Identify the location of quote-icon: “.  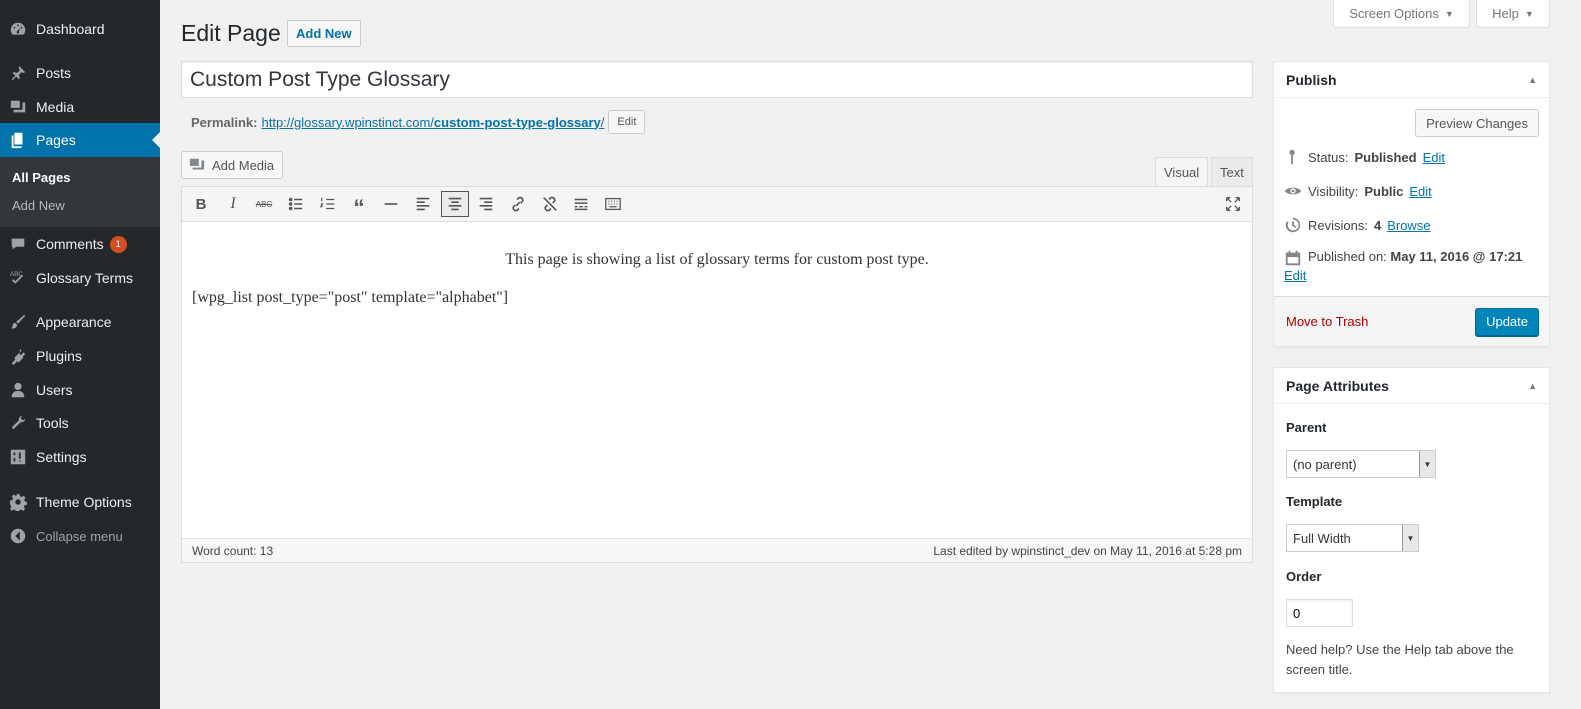
(359, 207).